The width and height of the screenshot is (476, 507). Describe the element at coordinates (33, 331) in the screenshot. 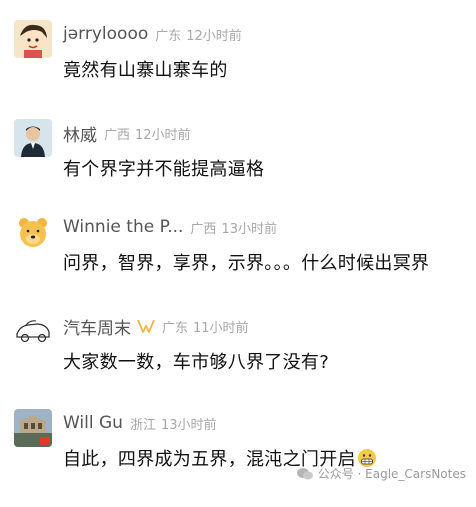

I see `sketch-car-avatar` at that location.